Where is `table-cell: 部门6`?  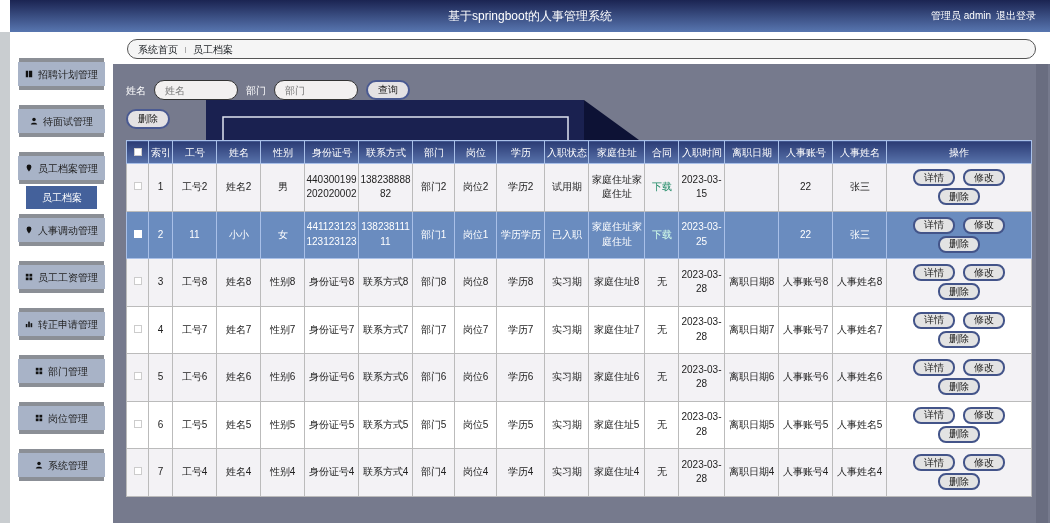 table-cell: 部门6 is located at coordinates (433, 376).